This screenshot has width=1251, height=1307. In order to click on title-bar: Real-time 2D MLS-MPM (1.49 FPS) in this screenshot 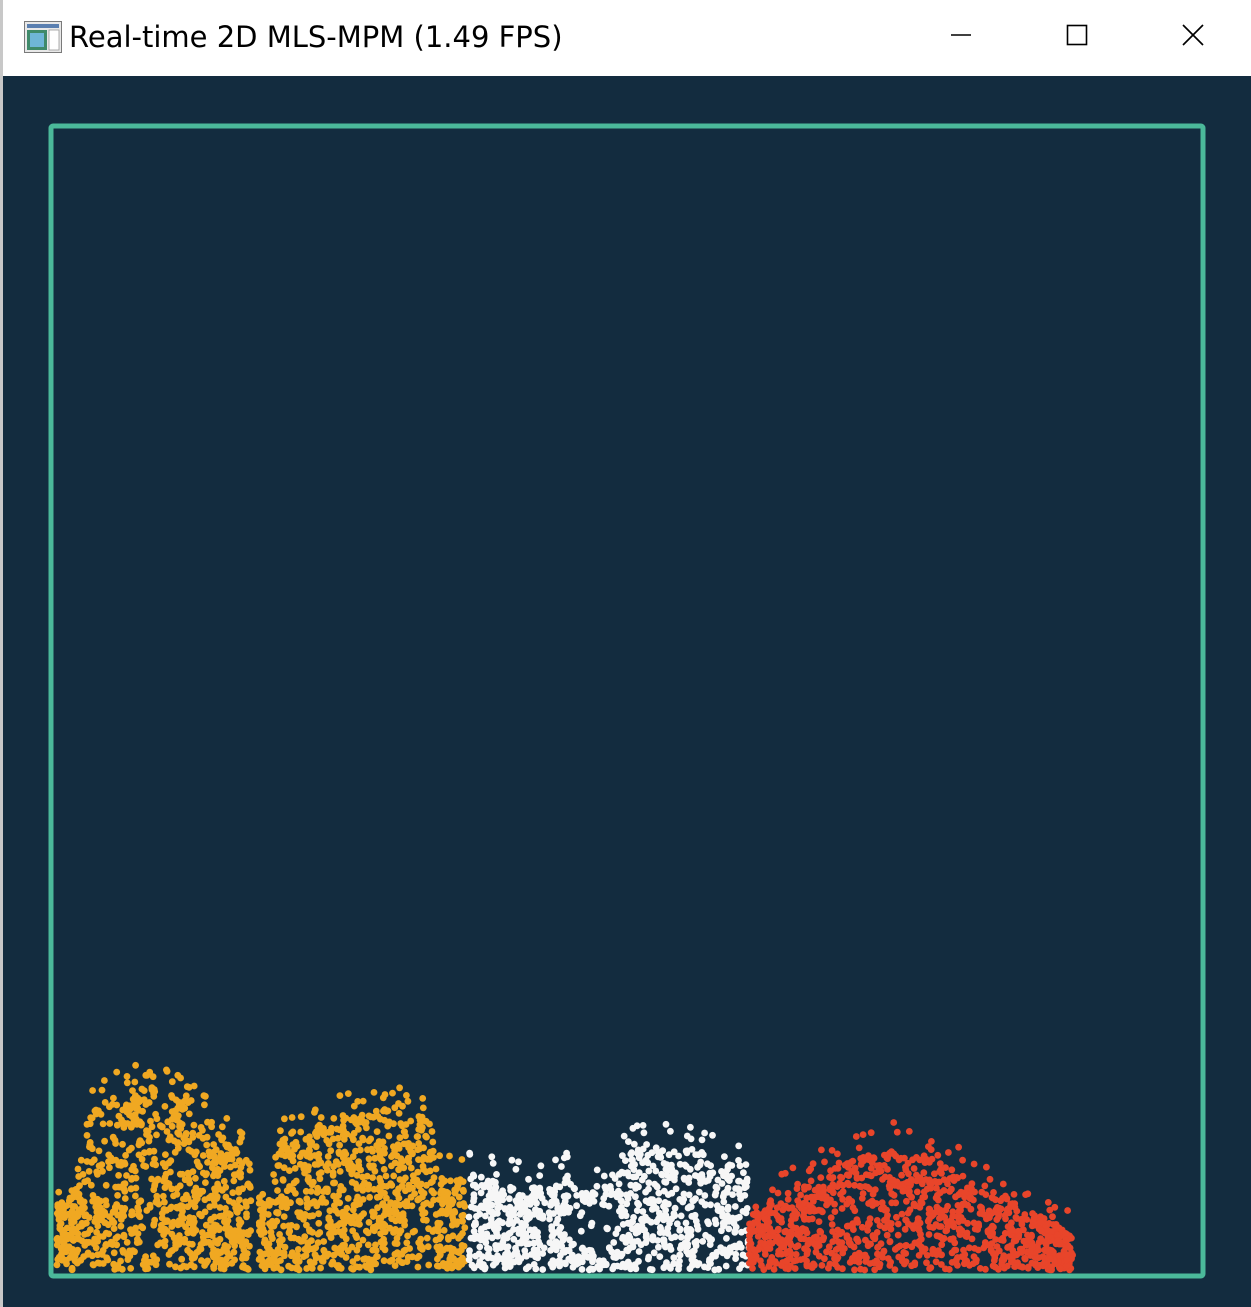, I will do `click(627, 38)`.